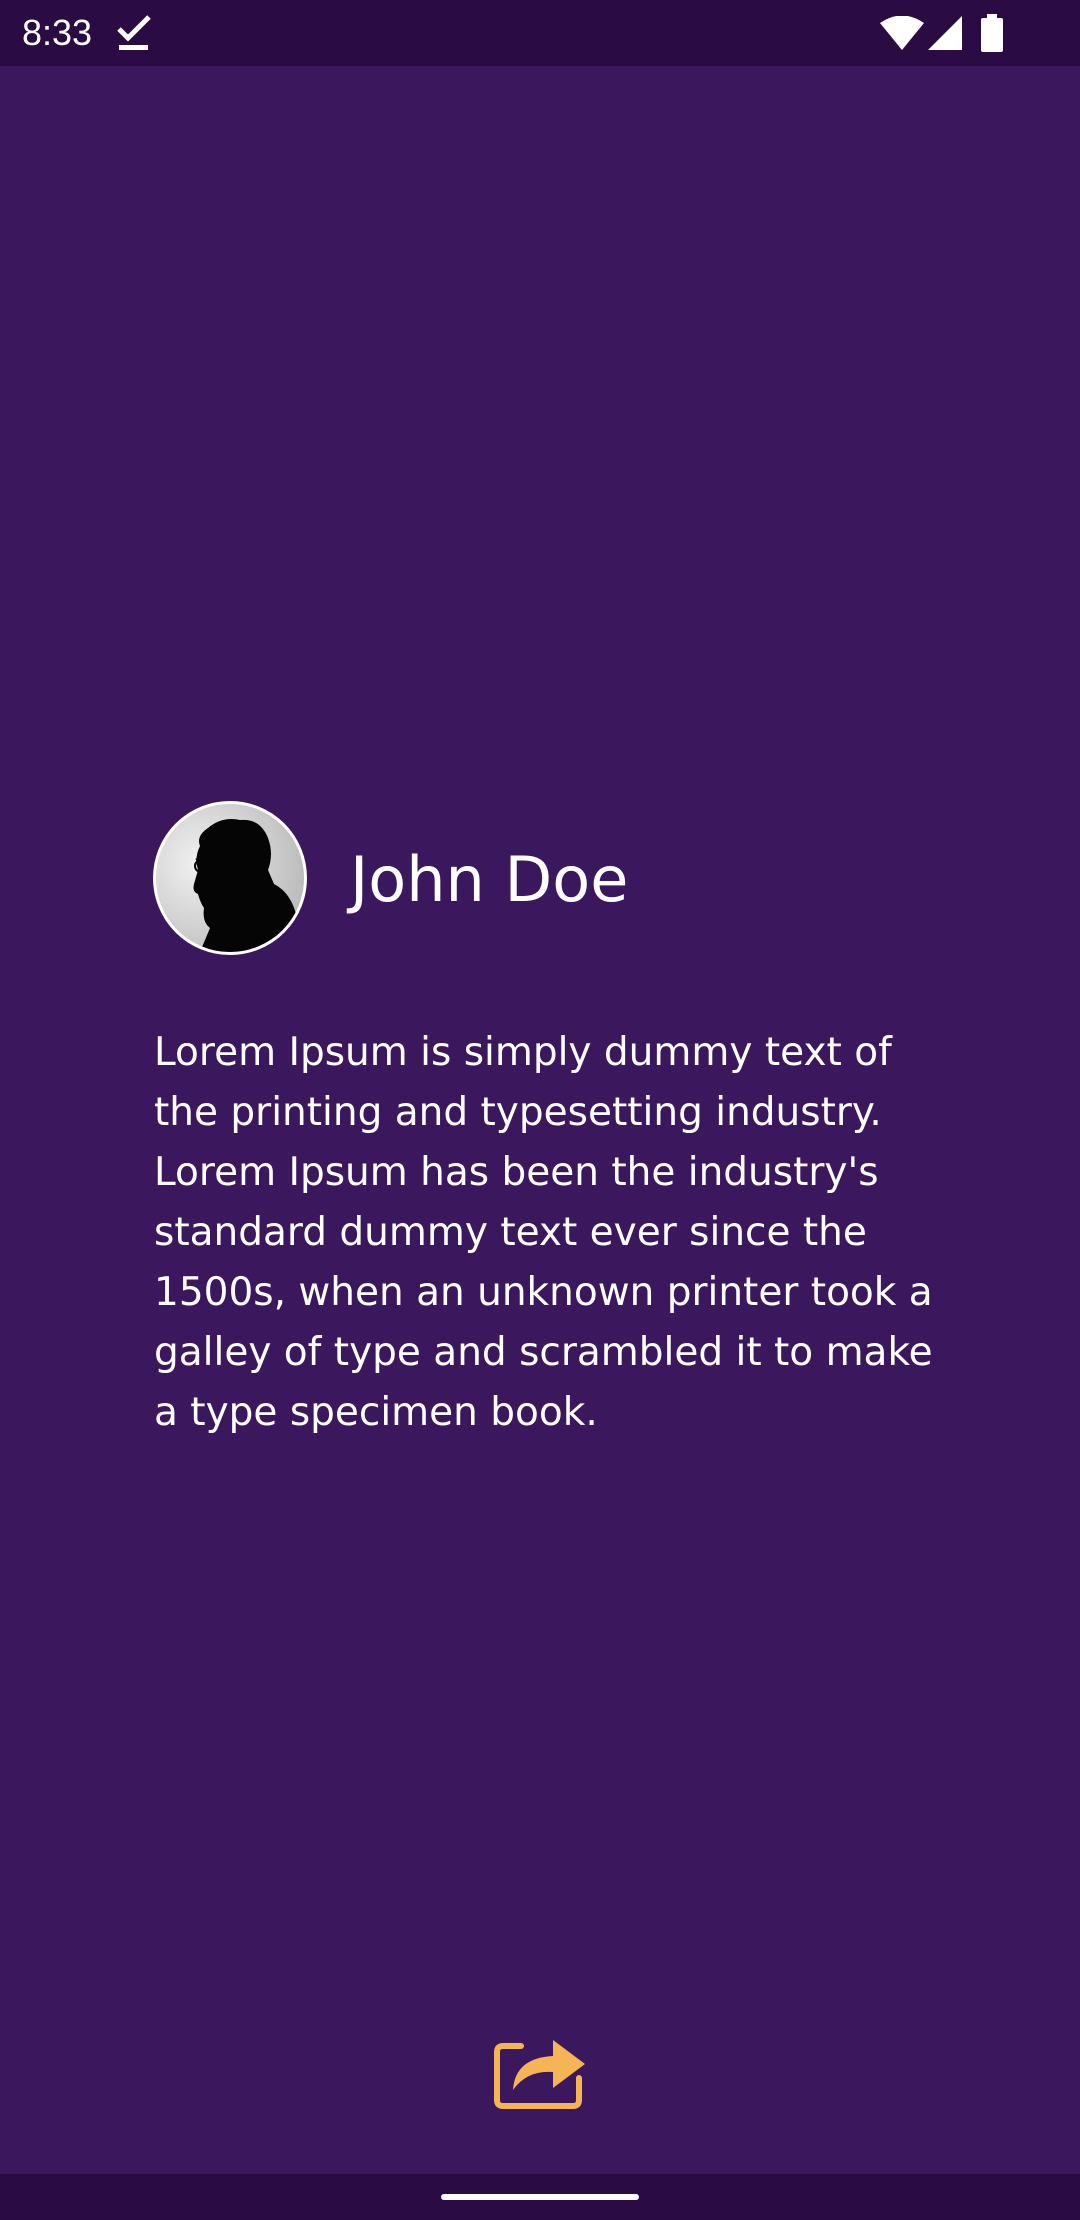  Describe the element at coordinates (57, 32) in the screenshot. I see `status-time: 8:33` at that location.